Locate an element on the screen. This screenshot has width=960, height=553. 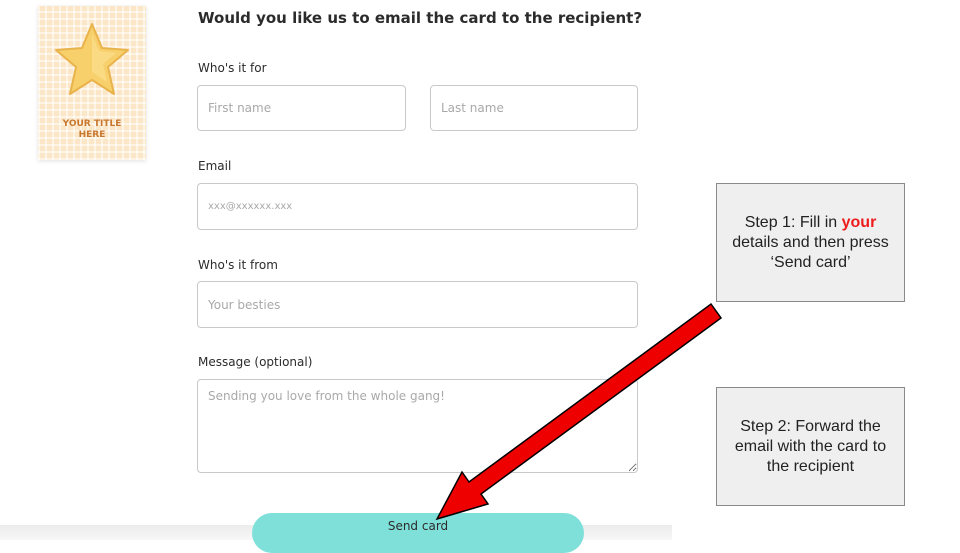
pointer-arrow is located at coordinates (579, 411).